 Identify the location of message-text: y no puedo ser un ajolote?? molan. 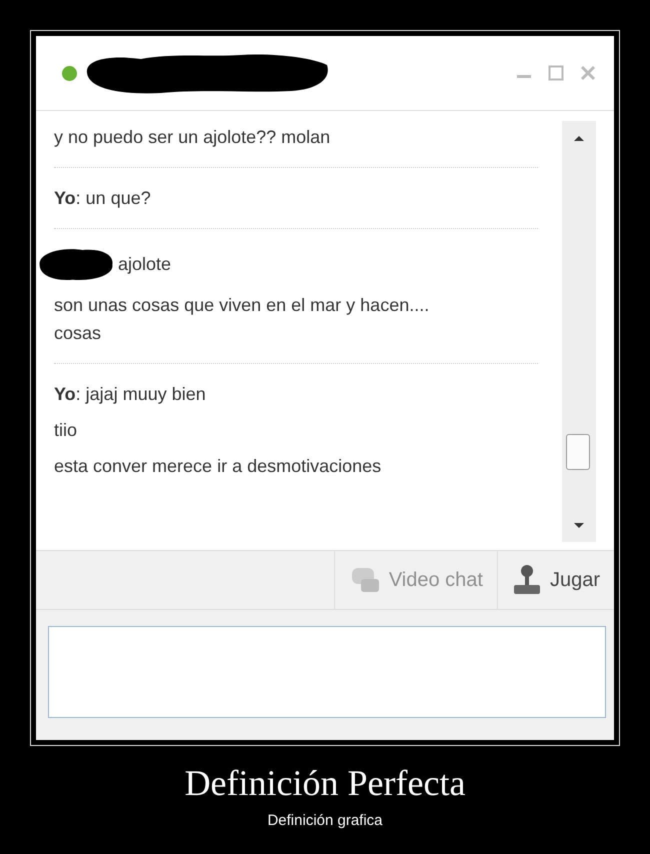
(193, 137).